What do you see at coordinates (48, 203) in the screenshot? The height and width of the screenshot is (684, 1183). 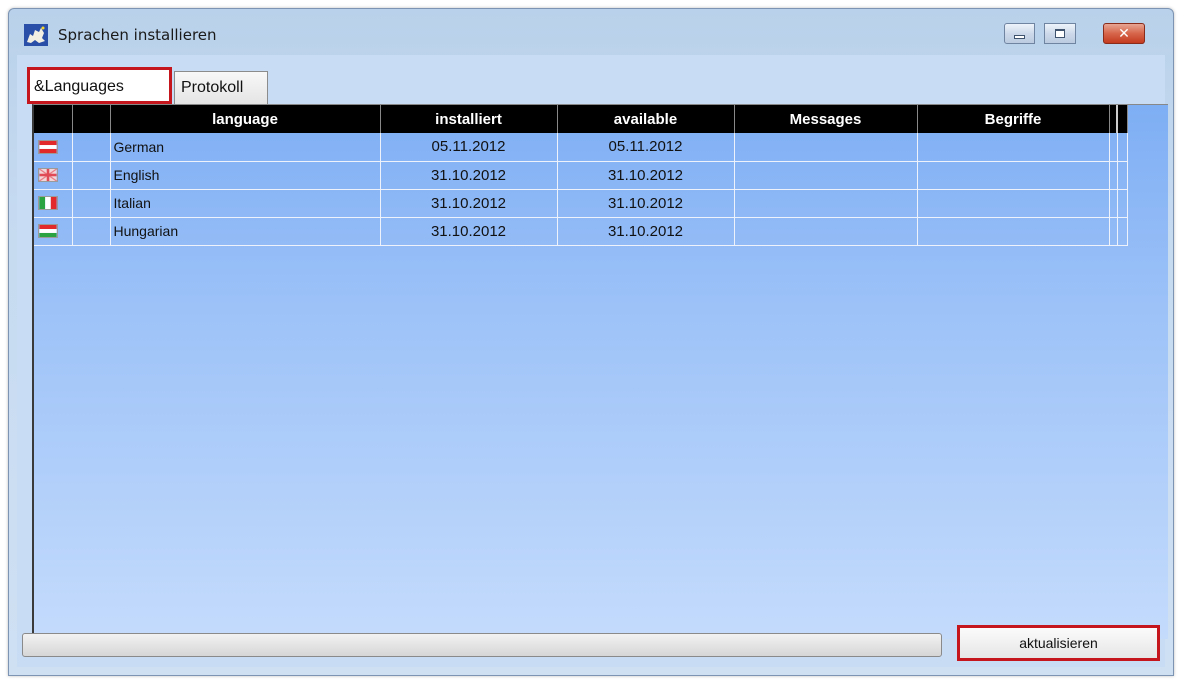 I see `italy-flag-icon` at bounding box center [48, 203].